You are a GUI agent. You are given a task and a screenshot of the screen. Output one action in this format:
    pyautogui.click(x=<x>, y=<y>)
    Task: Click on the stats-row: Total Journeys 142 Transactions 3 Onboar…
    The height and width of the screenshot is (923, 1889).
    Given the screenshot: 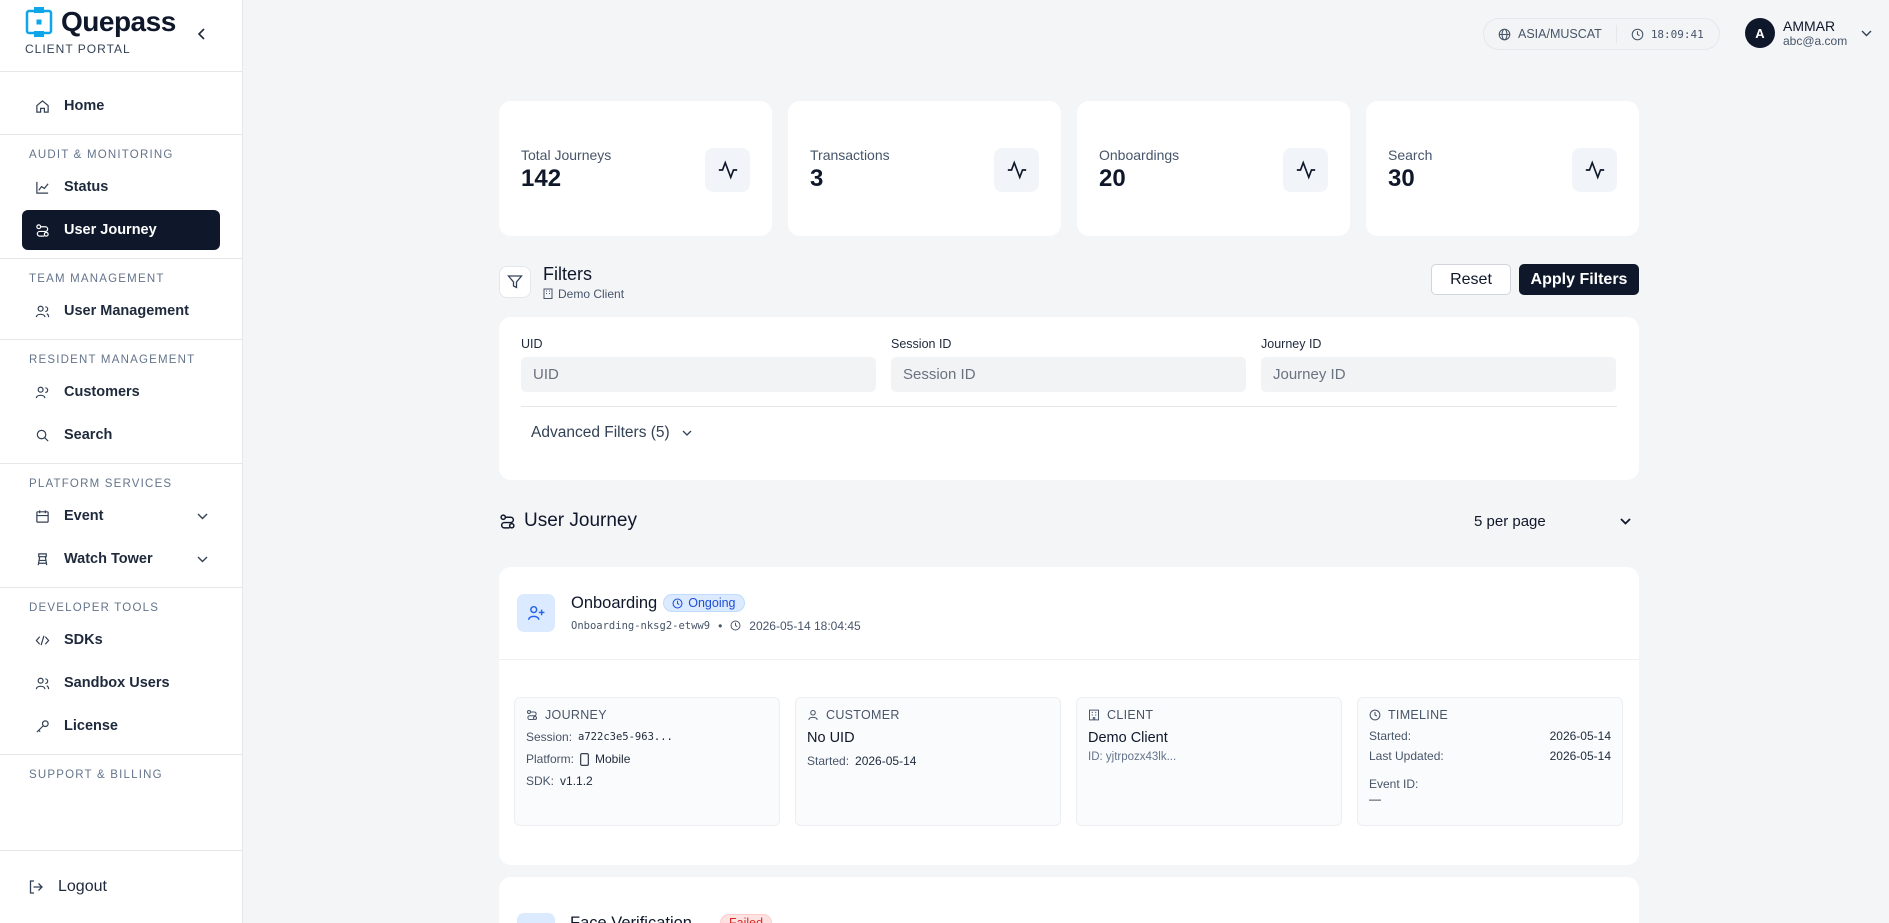 What is the action you would take?
    pyautogui.click(x=1069, y=168)
    